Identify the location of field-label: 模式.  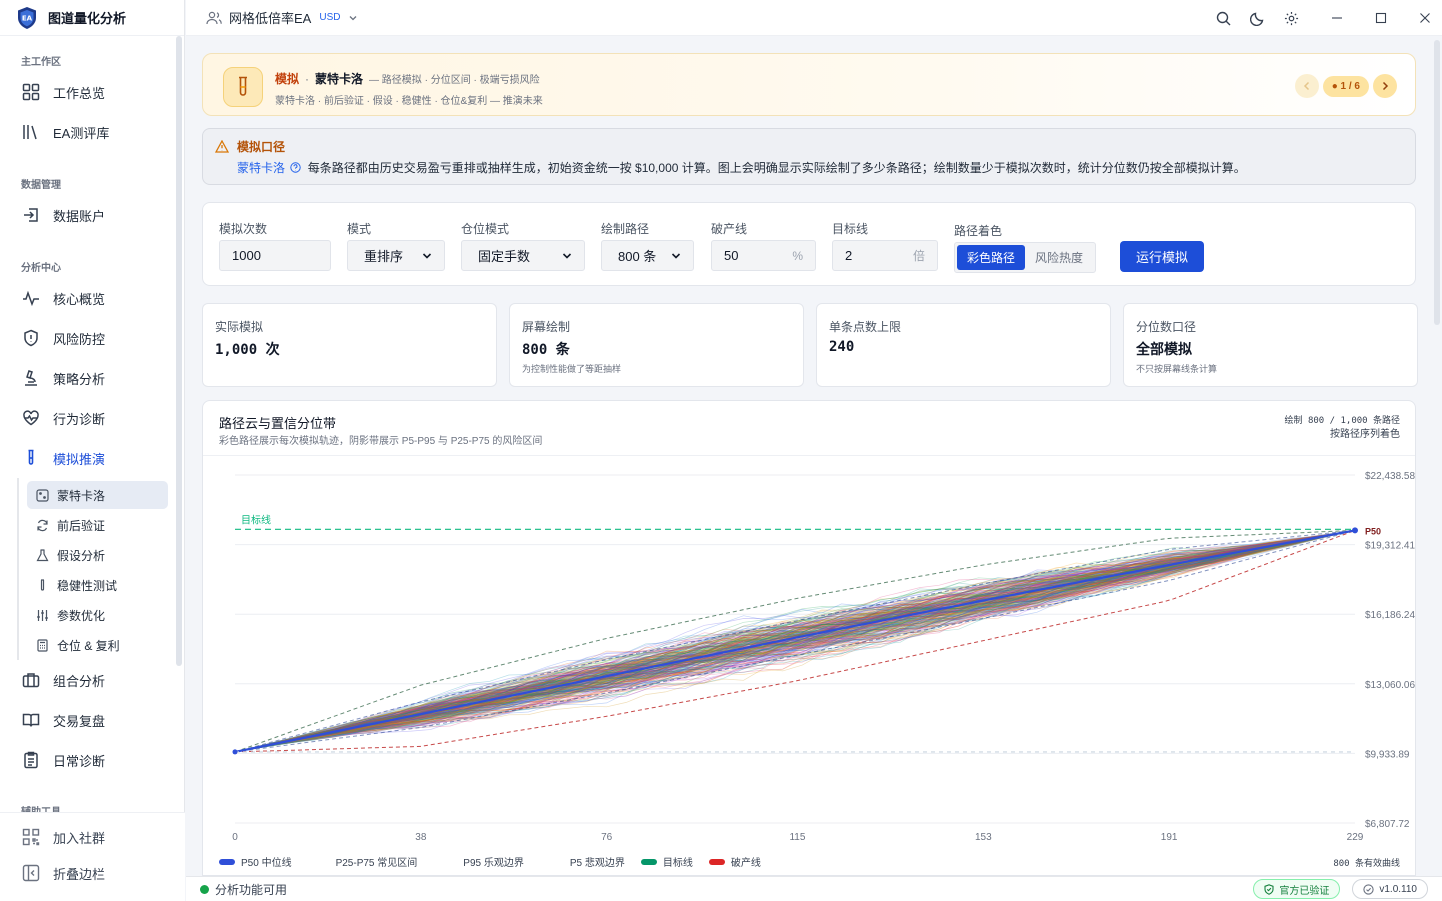
(359, 229).